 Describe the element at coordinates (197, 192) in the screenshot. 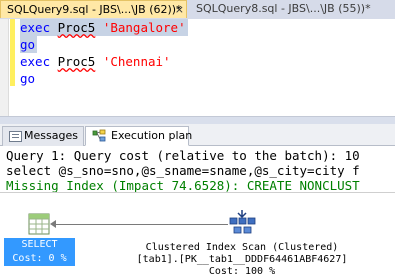

I see `plan-separator` at that location.